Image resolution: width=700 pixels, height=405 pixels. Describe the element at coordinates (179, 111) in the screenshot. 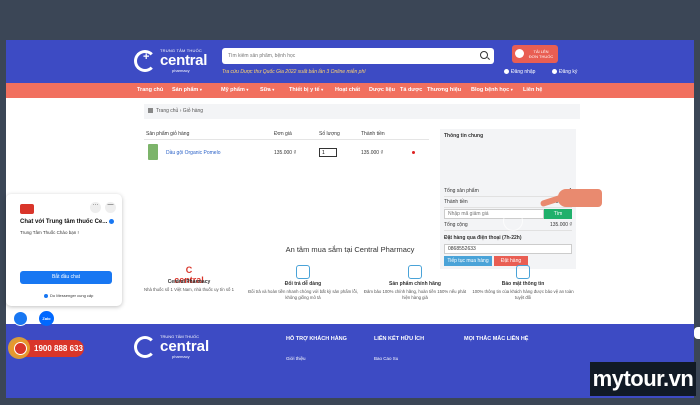

I see `breadcrumb-text: Trang chủ › Giỏ hàng` at that location.